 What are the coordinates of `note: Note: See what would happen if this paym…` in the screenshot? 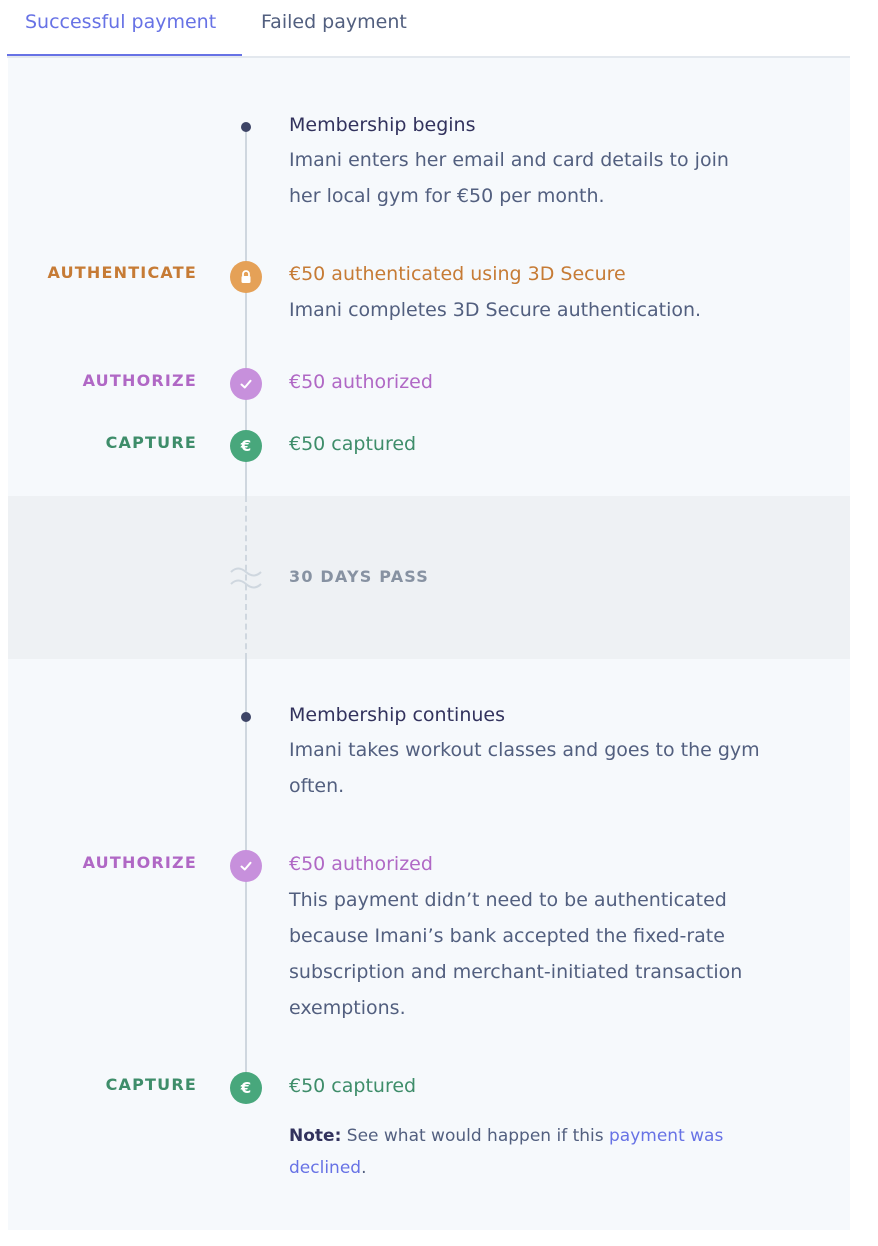 It's located at (524, 1152).